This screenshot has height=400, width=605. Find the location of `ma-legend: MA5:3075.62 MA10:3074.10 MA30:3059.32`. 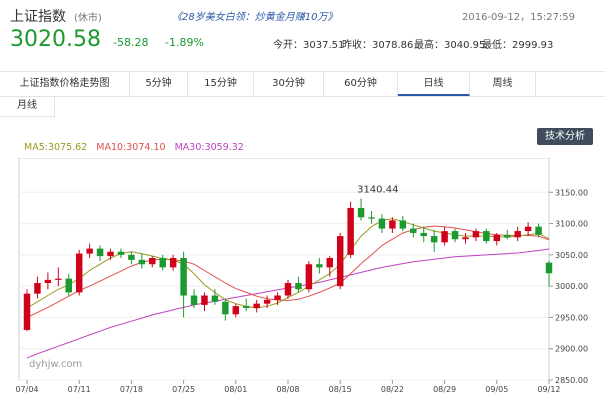

ma-legend: MA5:3075.62 MA10:3074.10 MA30:3059.32 is located at coordinates (137, 147).